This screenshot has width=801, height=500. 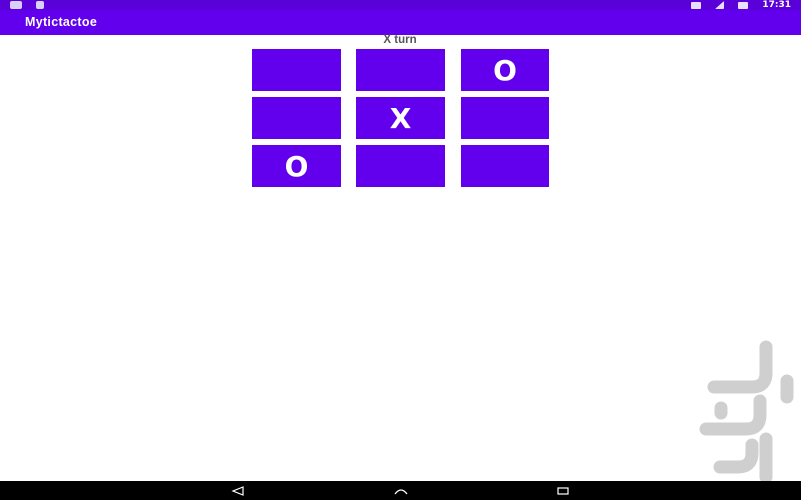 What do you see at coordinates (720, 5) in the screenshot?
I see `wifi-icon` at bounding box center [720, 5].